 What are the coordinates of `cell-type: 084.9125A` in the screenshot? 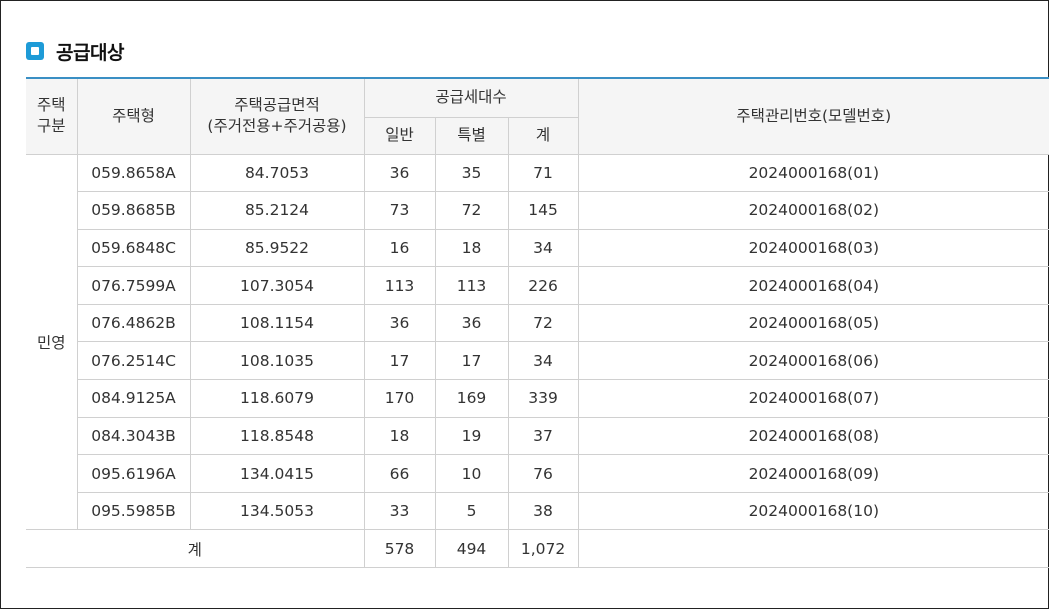 It's located at (134, 398).